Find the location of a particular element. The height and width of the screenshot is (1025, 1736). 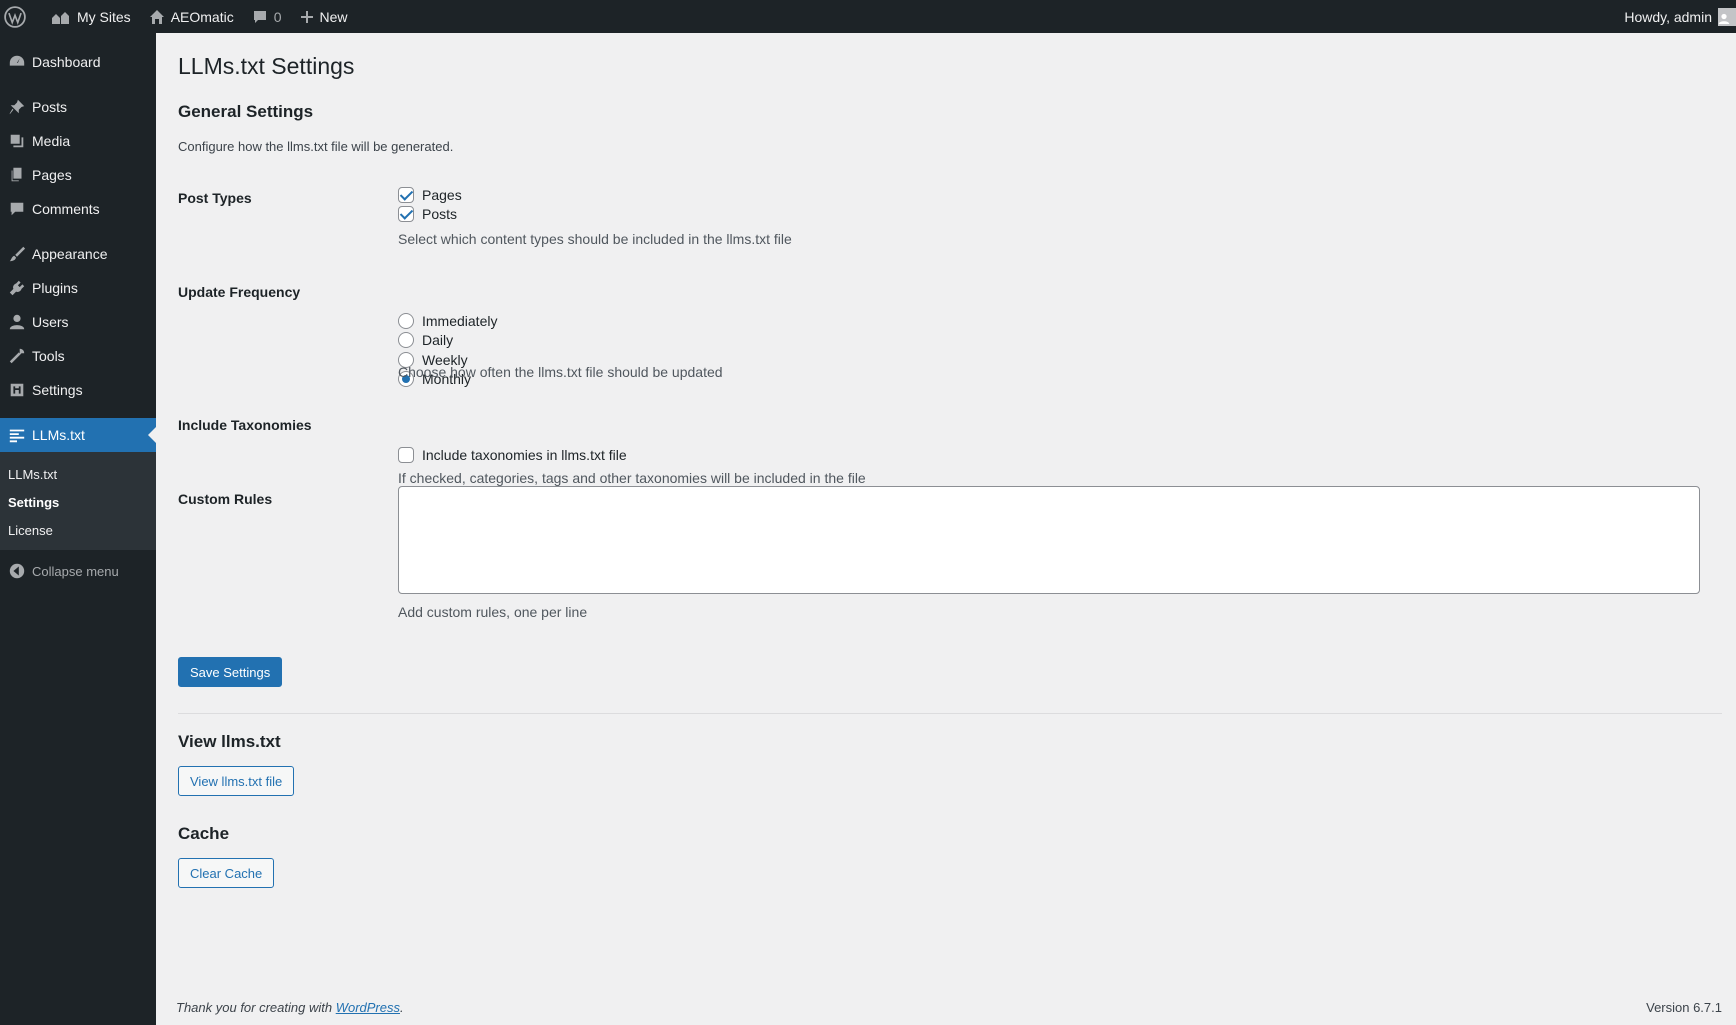

frequency-daily-label: Daily is located at coordinates (438, 340).